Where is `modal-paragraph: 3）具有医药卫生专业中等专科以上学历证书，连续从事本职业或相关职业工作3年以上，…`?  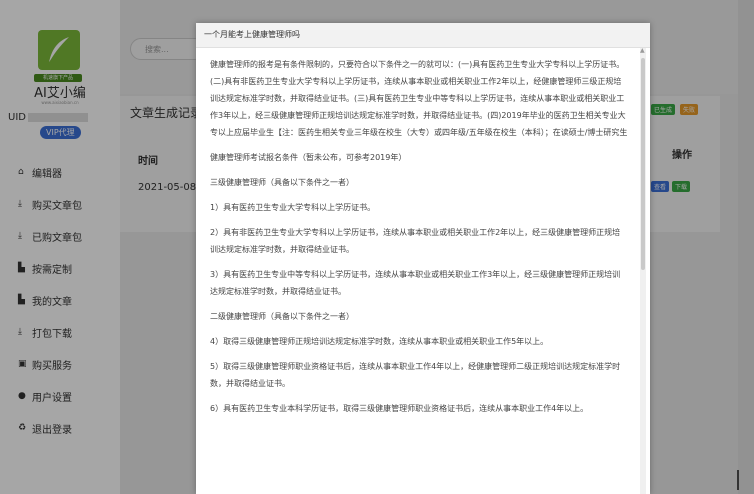 modal-paragraph: 3）具有医药卫生专业中等专科以上学历证书，连续从事本职业或相关职业工作3年以上，… is located at coordinates (415, 283).